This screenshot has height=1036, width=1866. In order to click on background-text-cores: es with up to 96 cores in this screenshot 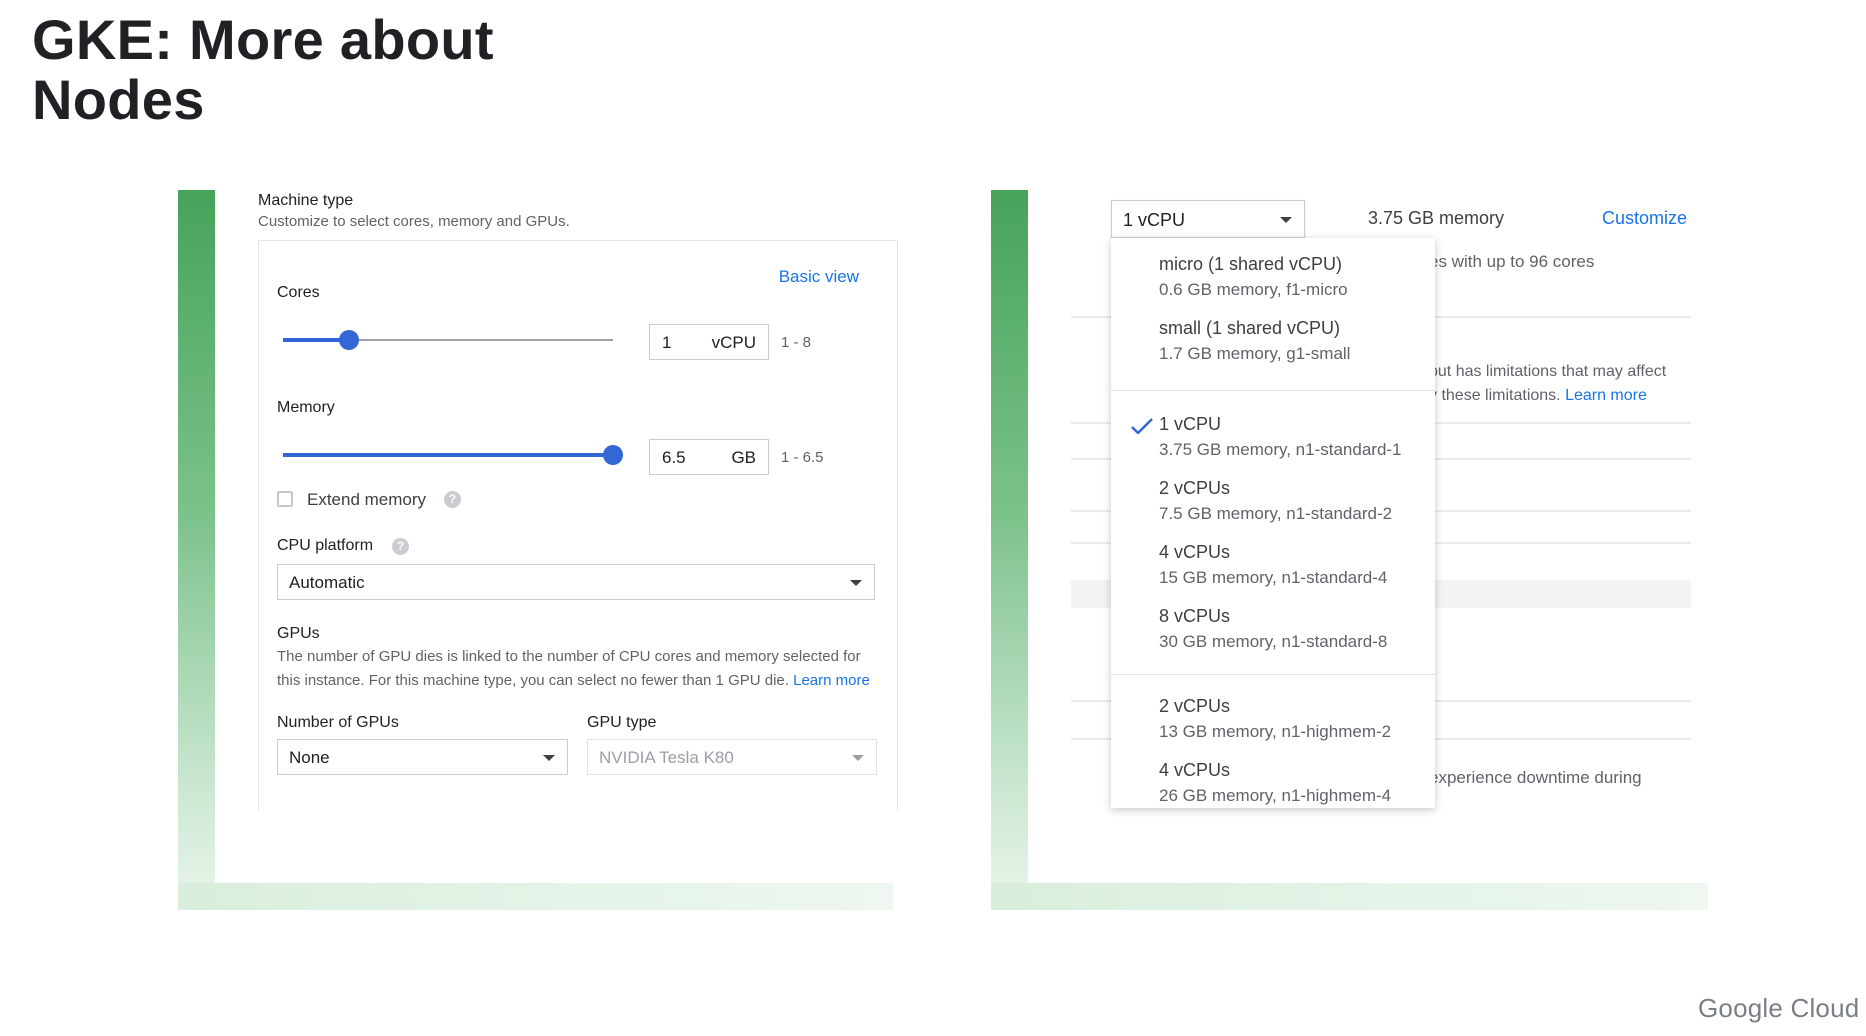, I will do `click(1512, 261)`.